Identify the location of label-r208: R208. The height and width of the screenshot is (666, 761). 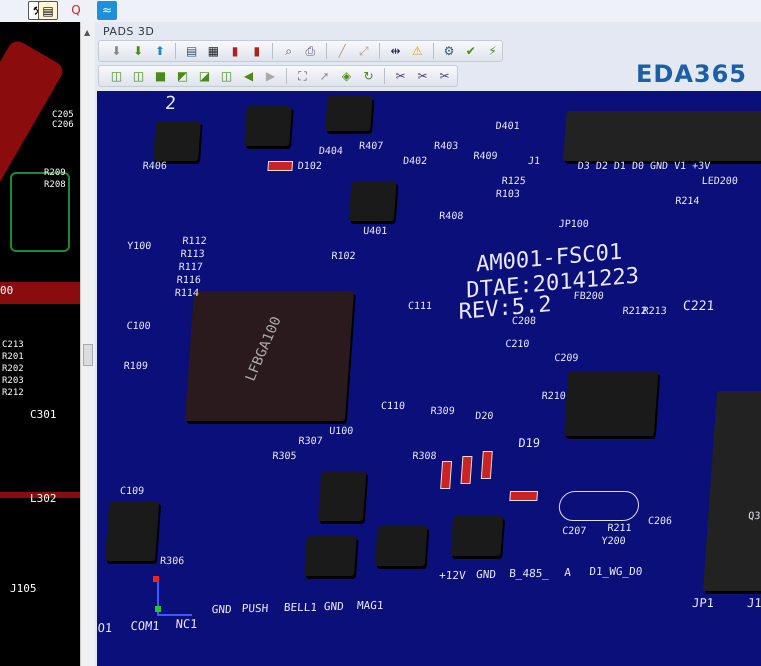
(55, 185).